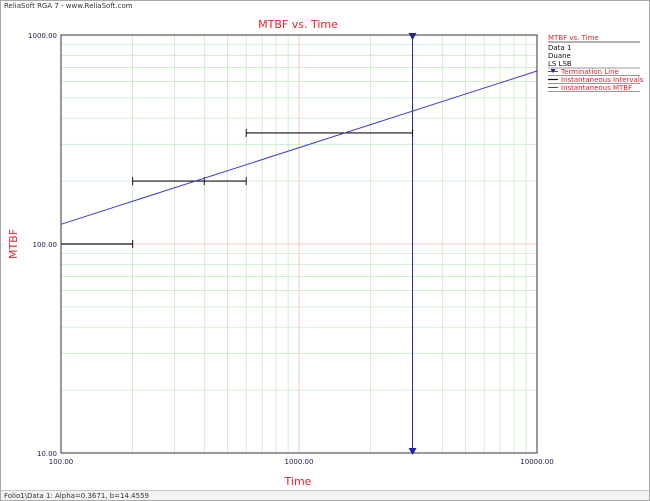 Image resolution: width=650 pixels, height=501 pixels. I want to click on x-tick-label: 1000.00, so click(299, 462).